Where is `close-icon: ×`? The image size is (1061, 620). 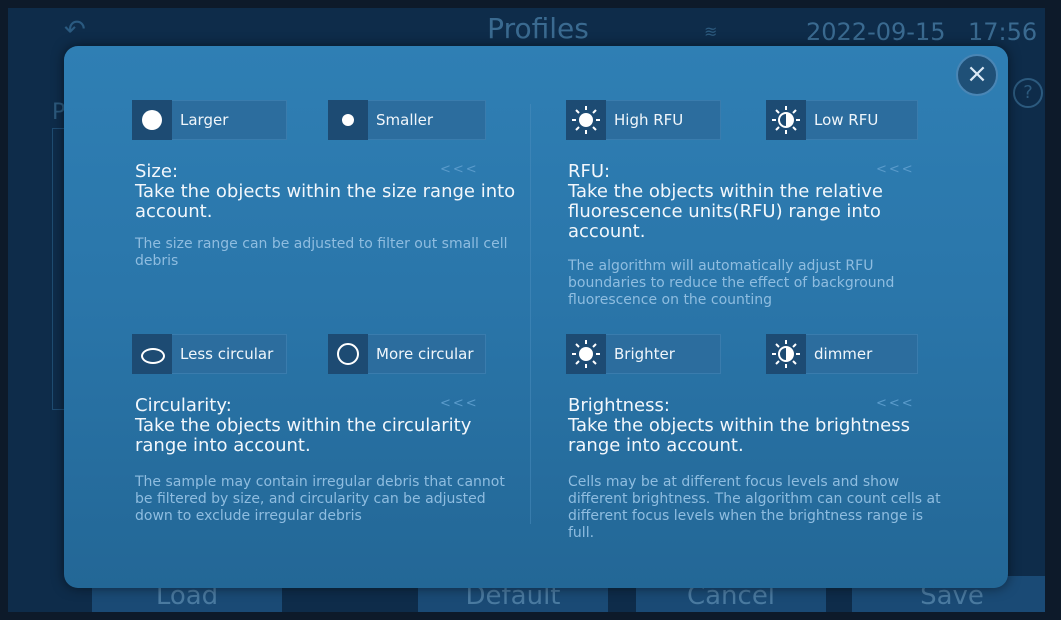
close-icon: × is located at coordinates (977, 75).